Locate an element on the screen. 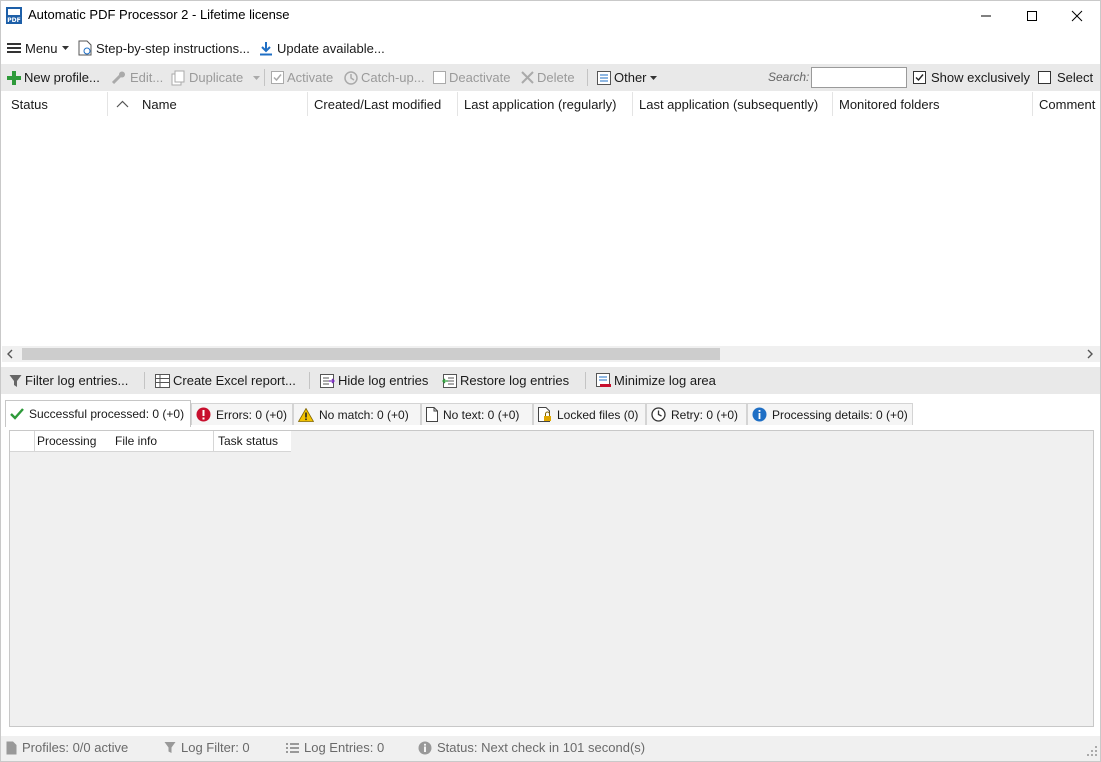  status-next-check: Status: Next check in 101 second(s) is located at coordinates (531, 747).